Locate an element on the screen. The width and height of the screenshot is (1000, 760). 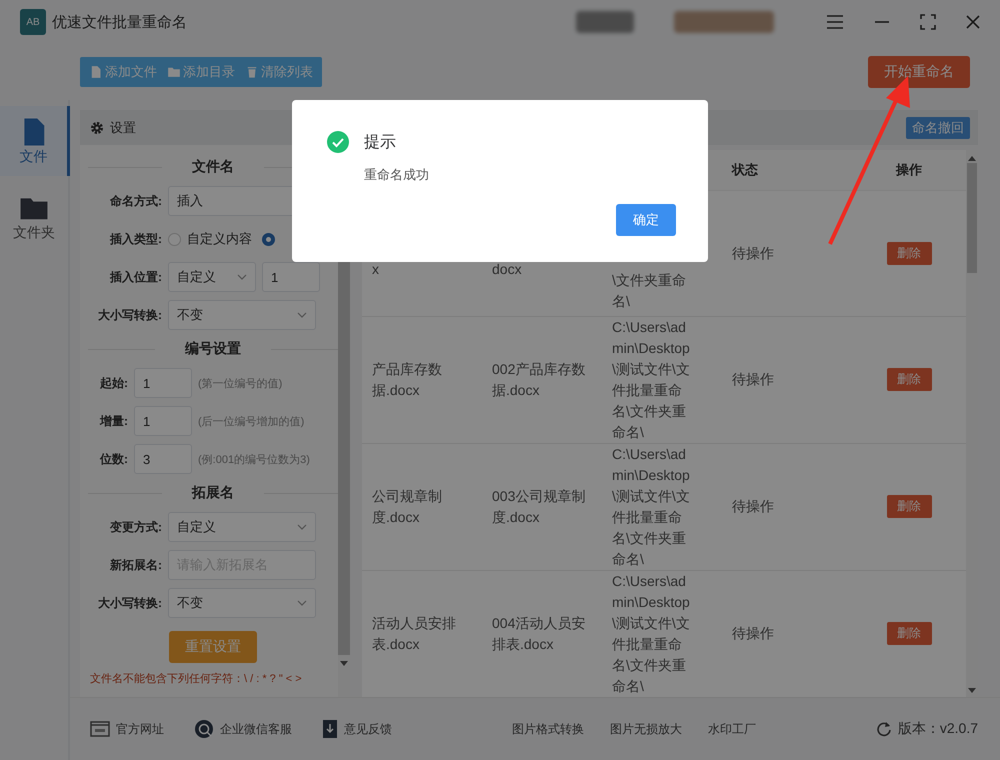
field-label: 起始: is located at coordinates (113, 383).